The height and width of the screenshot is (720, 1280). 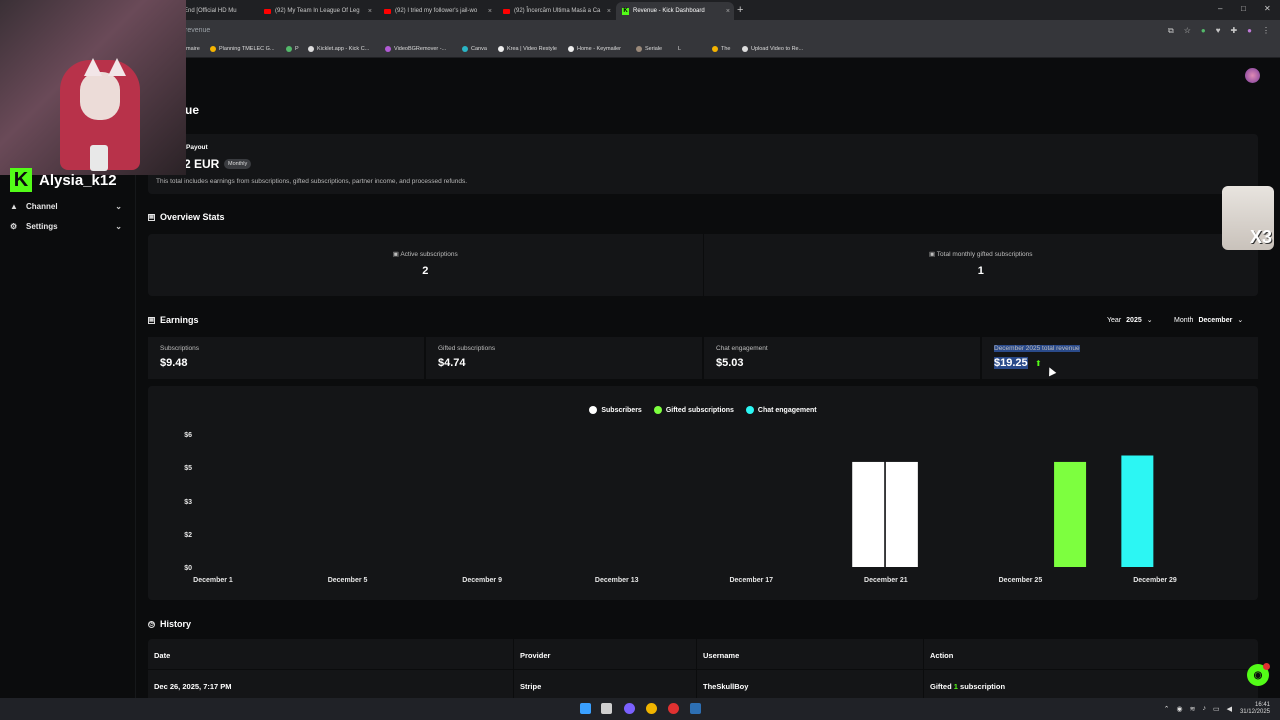 What do you see at coordinates (651, 708) in the screenshot?
I see `chrome-icon` at bounding box center [651, 708].